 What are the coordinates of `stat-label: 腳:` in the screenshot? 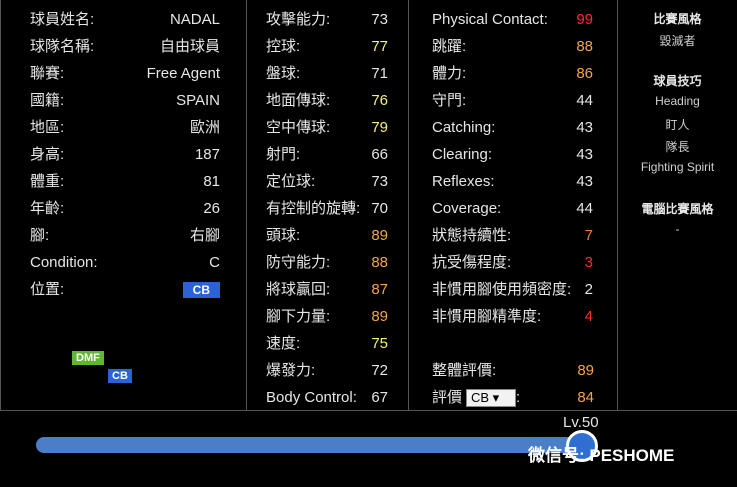 It's located at (40, 235).